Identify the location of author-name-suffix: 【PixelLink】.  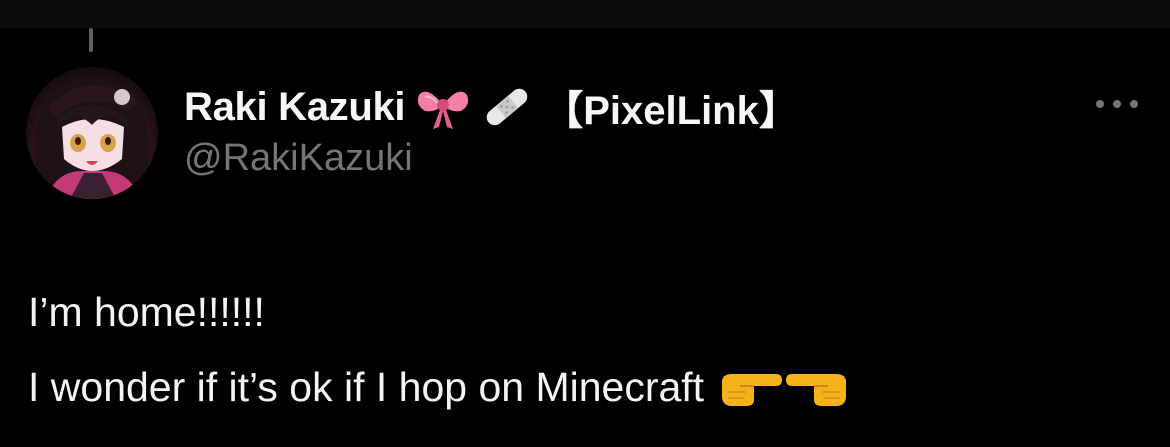
(671, 111).